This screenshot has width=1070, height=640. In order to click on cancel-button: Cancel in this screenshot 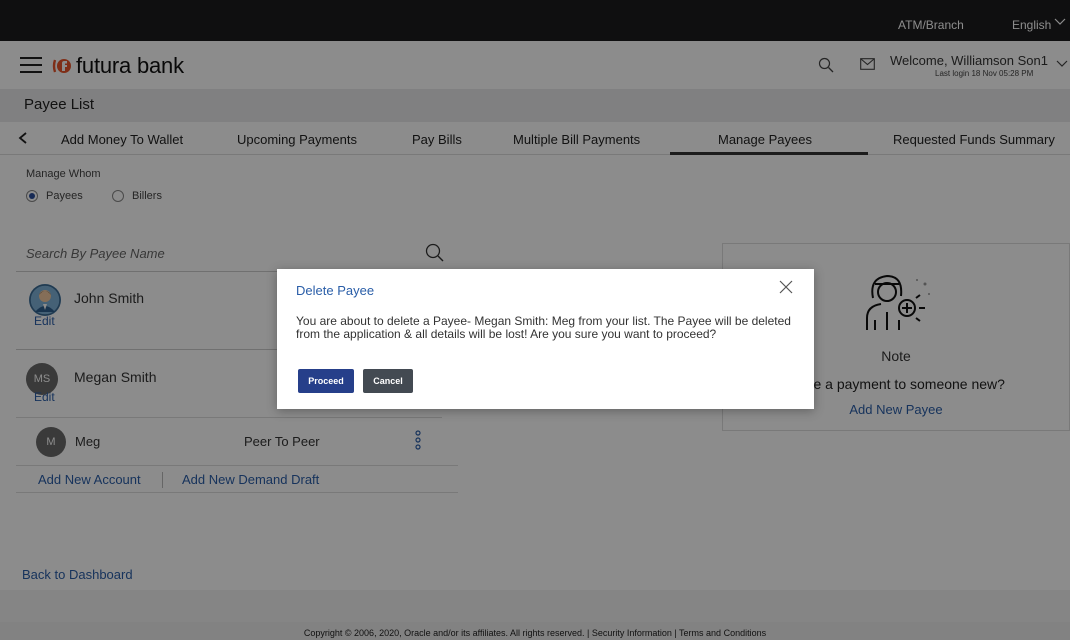, I will do `click(388, 381)`.